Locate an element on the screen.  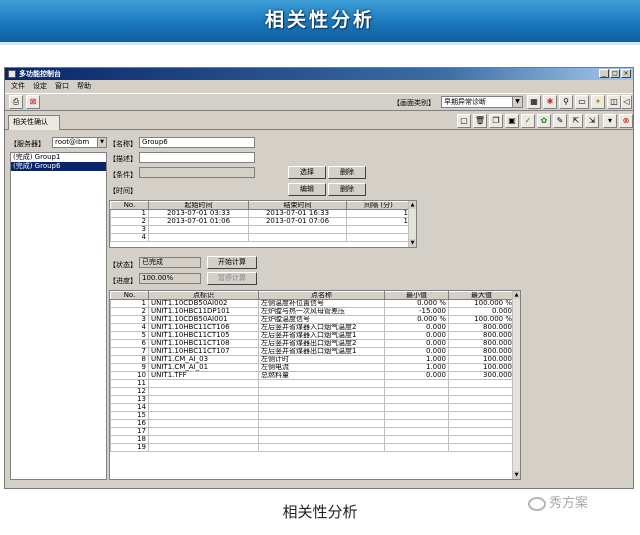
table-row: 11 is located at coordinates (312, 383).